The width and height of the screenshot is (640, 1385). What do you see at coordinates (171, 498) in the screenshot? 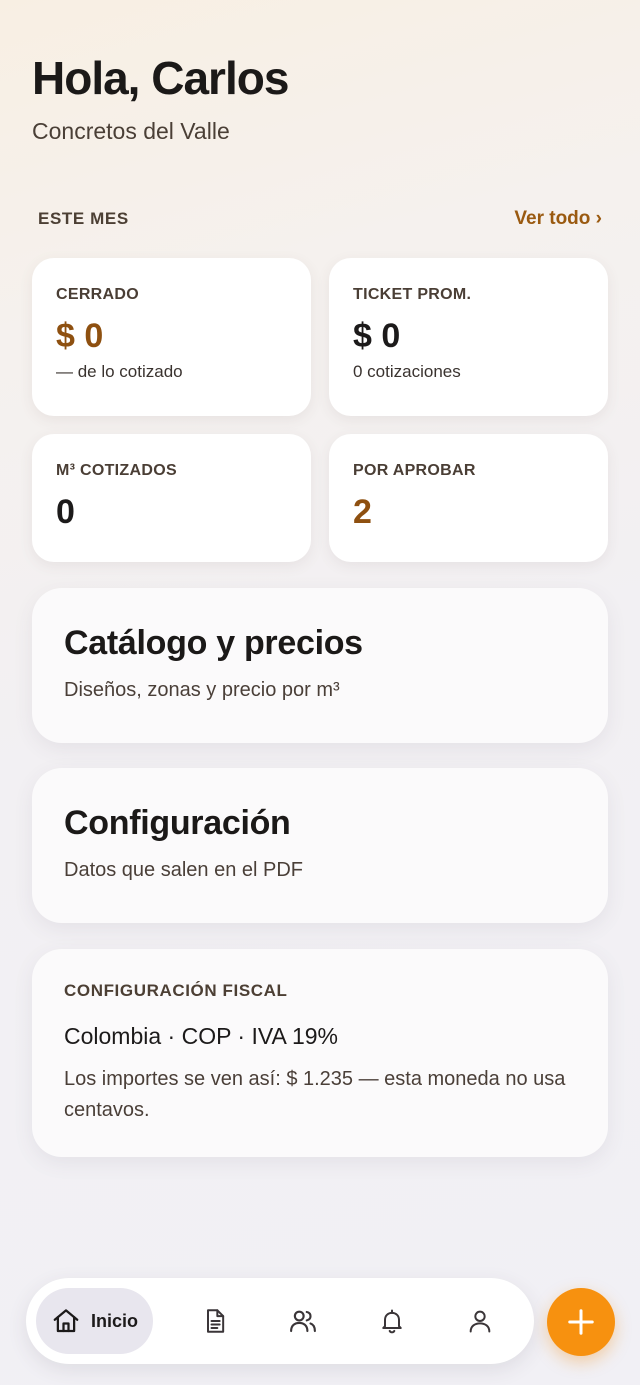
I see `stat-card-m3-quoted: M³ COTIZADOS 0` at bounding box center [171, 498].